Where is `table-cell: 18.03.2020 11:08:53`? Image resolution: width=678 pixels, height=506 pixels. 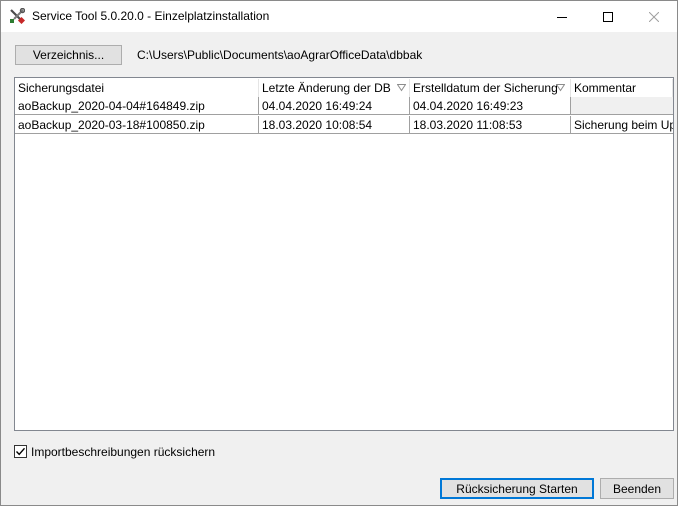 table-cell: 18.03.2020 11:08:53 is located at coordinates (490, 125).